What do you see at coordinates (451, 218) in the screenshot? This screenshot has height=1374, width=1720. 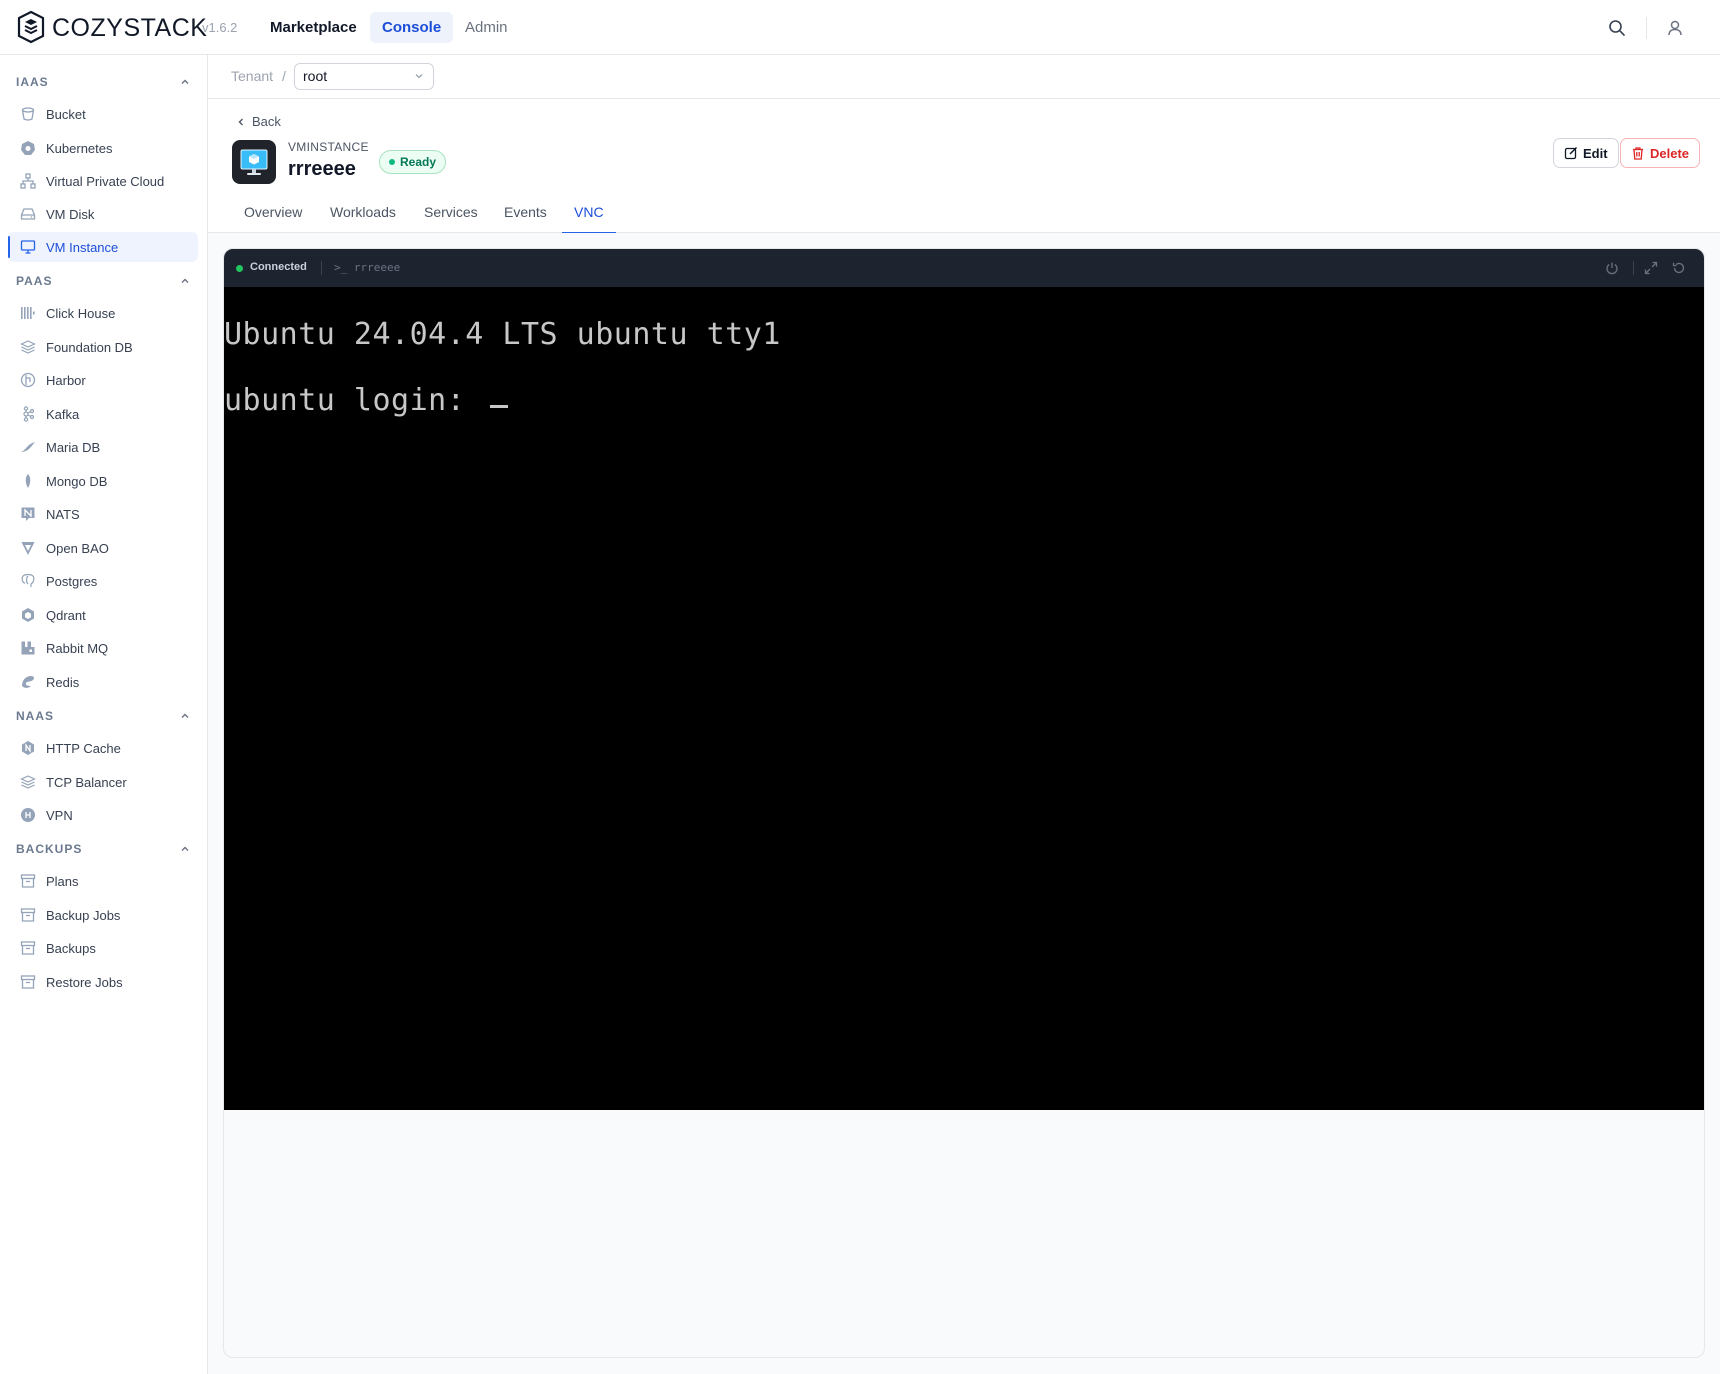 I see `tab-services: Services` at bounding box center [451, 218].